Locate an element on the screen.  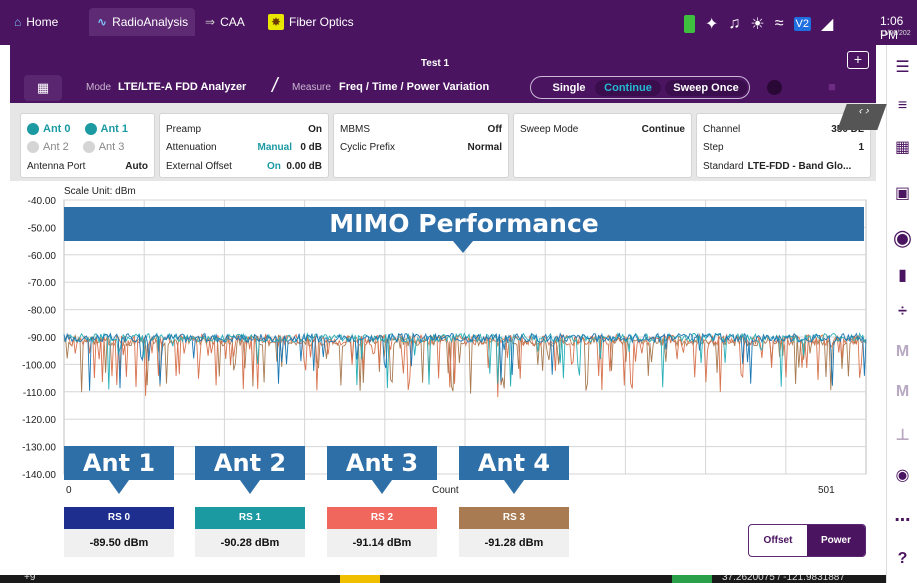
antenna-2-dot is located at coordinates (33, 147).